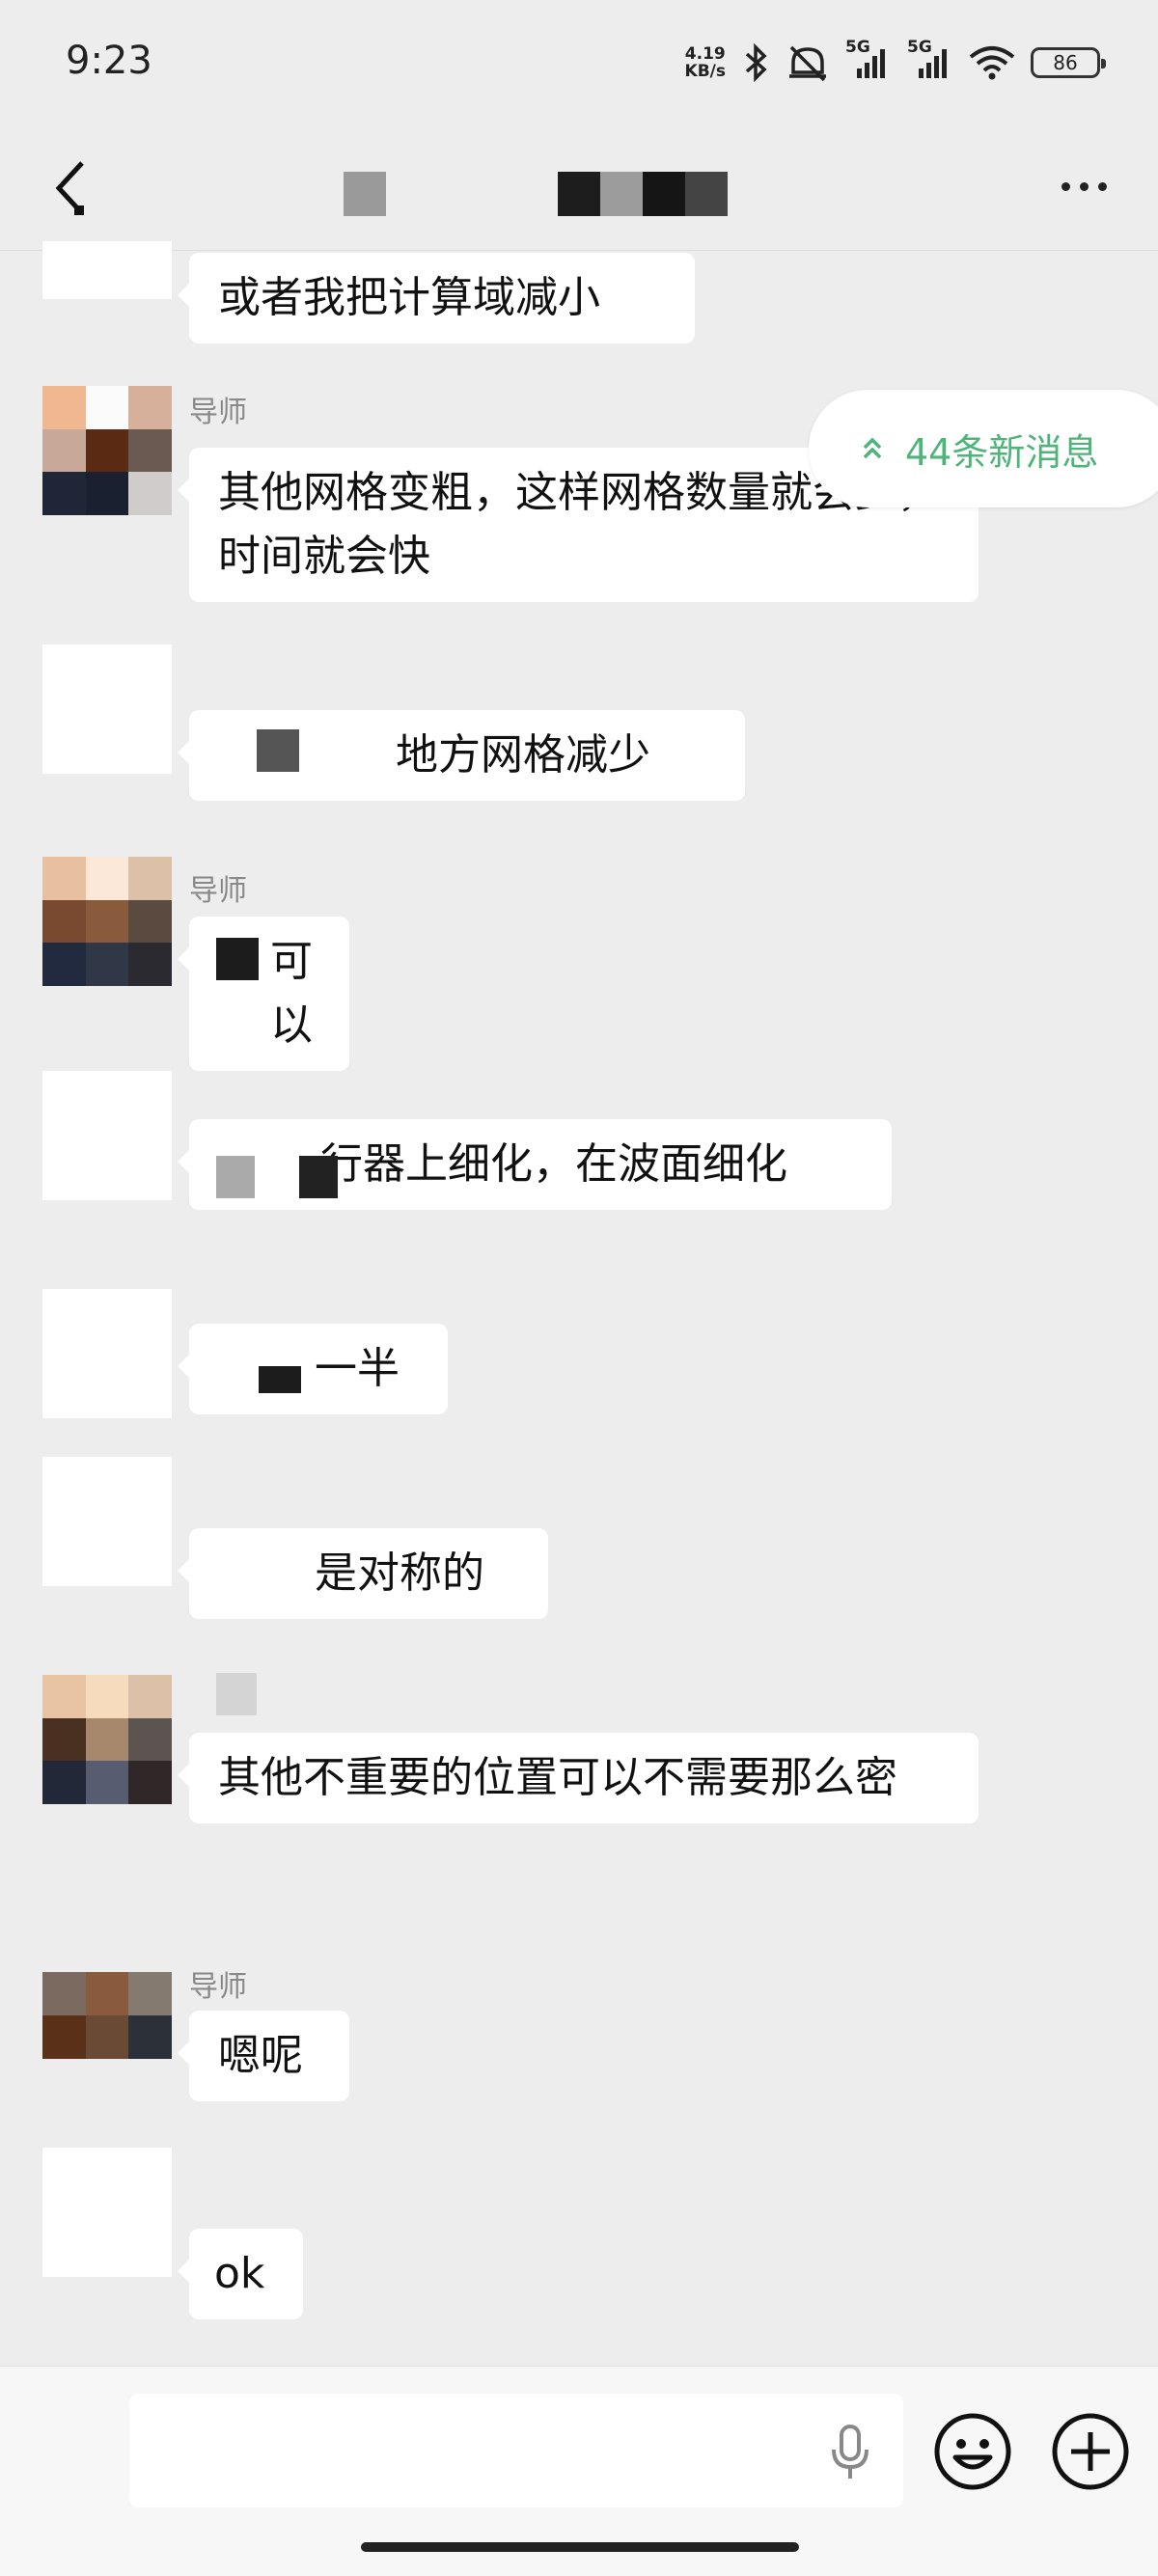 Image resolution: width=1158 pixels, height=2576 pixels. Describe the element at coordinates (992, 63) in the screenshot. I see `wifi-icon` at that location.